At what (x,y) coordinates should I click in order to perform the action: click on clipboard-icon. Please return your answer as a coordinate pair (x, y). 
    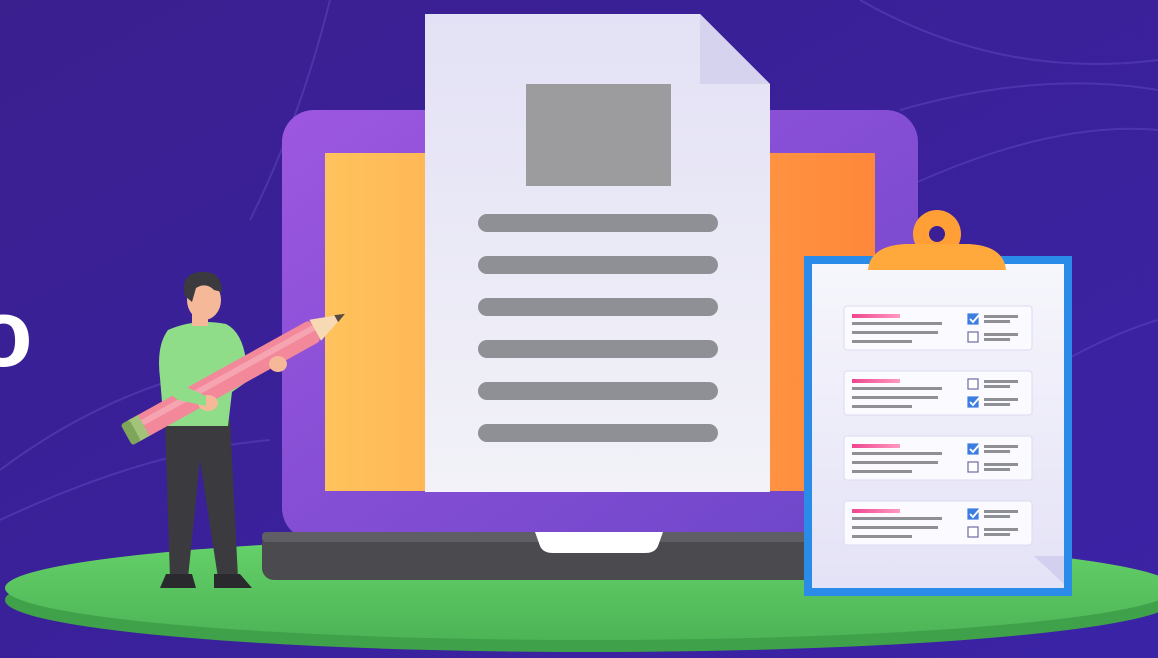
    Looking at the image, I should click on (938, 403).